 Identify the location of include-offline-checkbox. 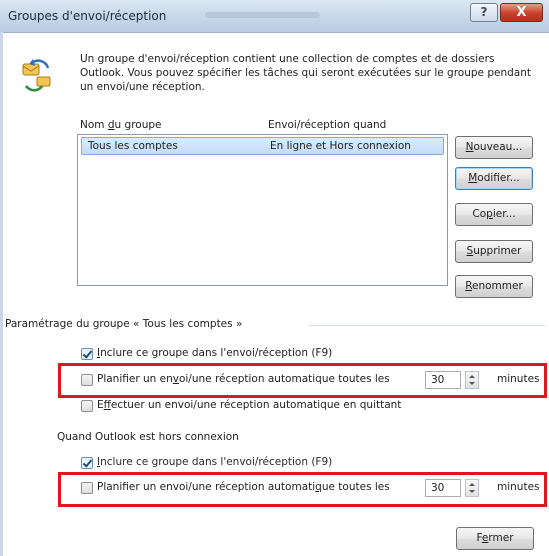
(87, 463).